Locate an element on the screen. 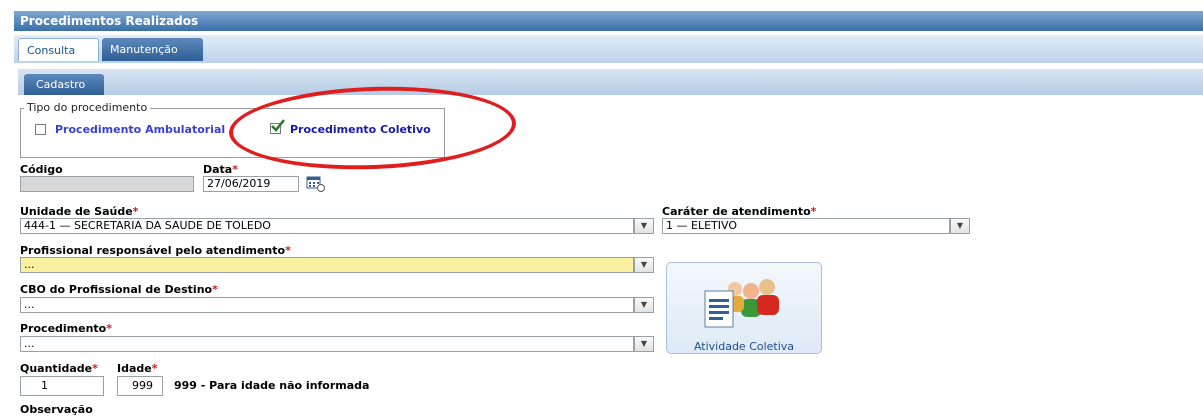 The image size is (1203, 416). idade-label: Idade* is located at coordinates (137, 368).